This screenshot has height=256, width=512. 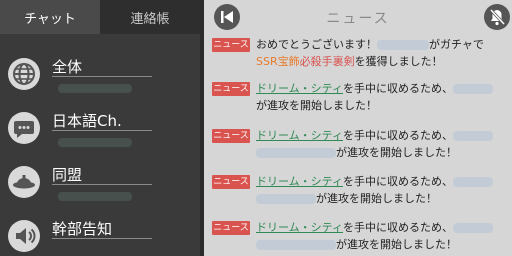 I want to click on channel-name: 同盟, so click(x=67, y=175).